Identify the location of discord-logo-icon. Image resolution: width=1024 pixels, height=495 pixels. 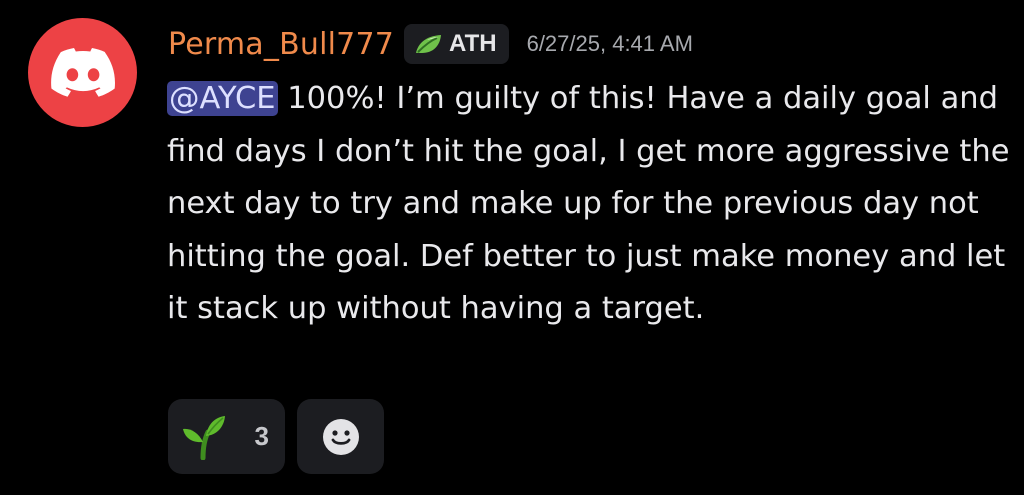
(82, 72).